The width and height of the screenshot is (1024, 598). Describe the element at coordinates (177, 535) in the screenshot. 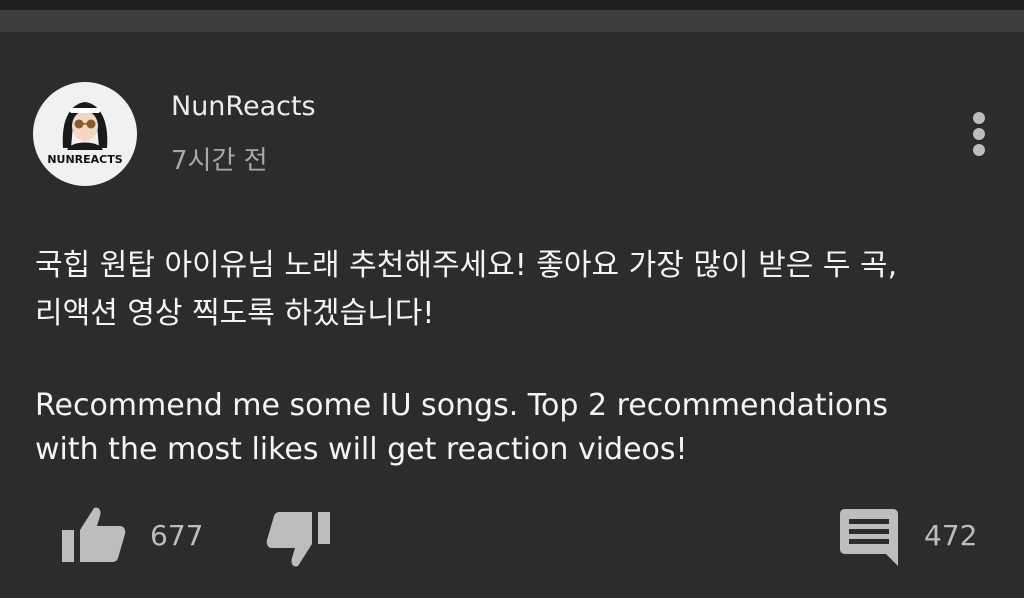

I see `like-count: 677` at that location.